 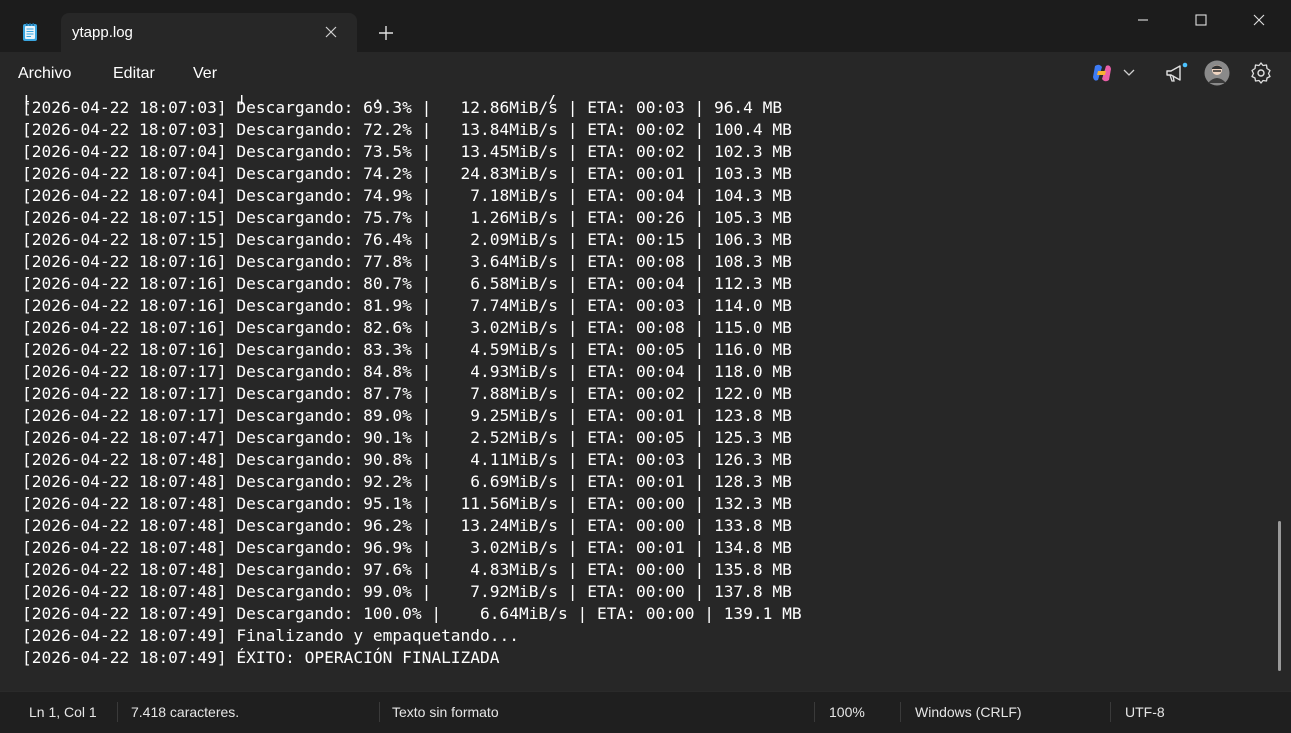 I want to click on megaphone-icon, so click(x=1176, y=73).